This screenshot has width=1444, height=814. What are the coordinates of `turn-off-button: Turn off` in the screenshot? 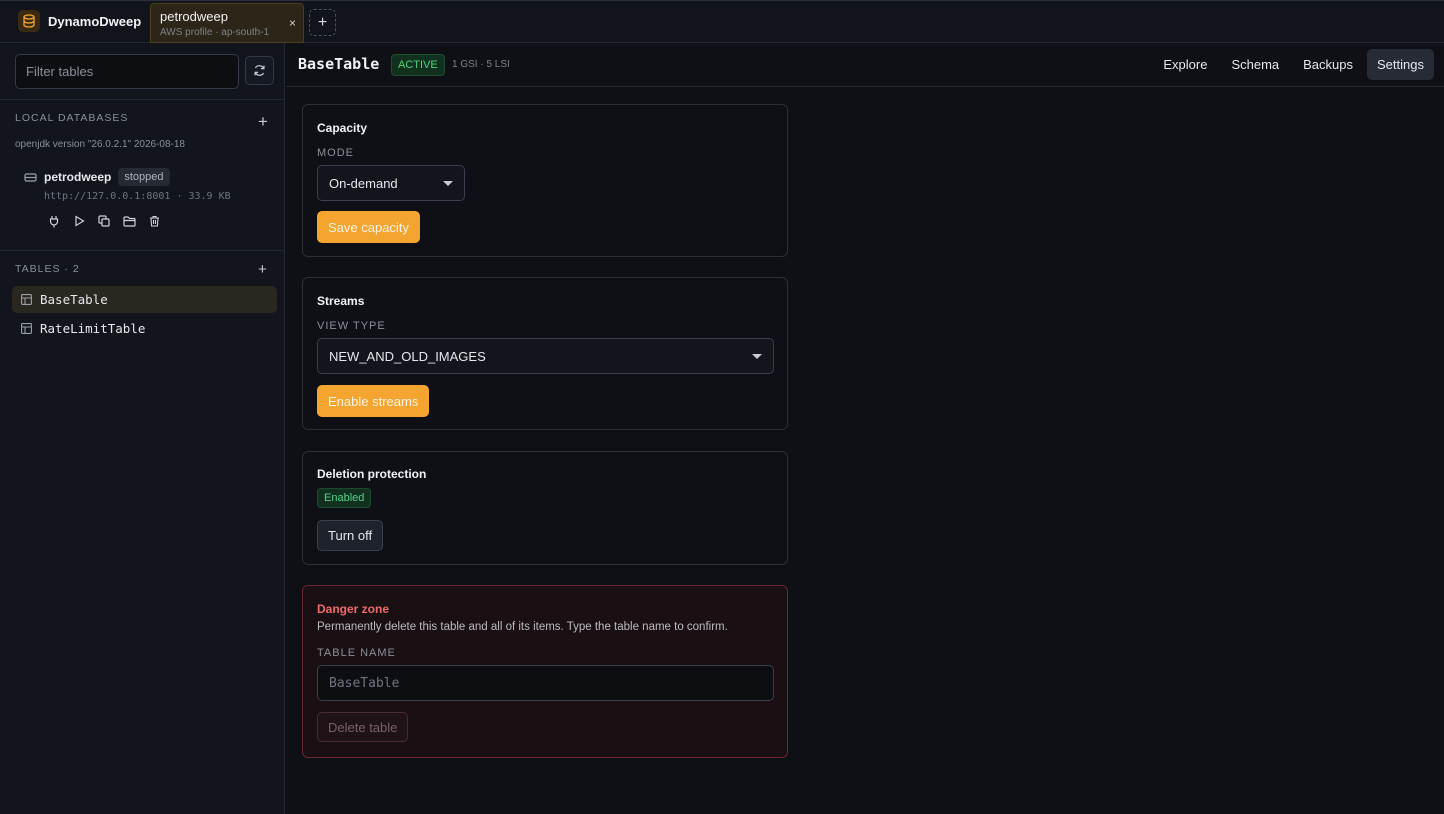 It's located at (350, 535).